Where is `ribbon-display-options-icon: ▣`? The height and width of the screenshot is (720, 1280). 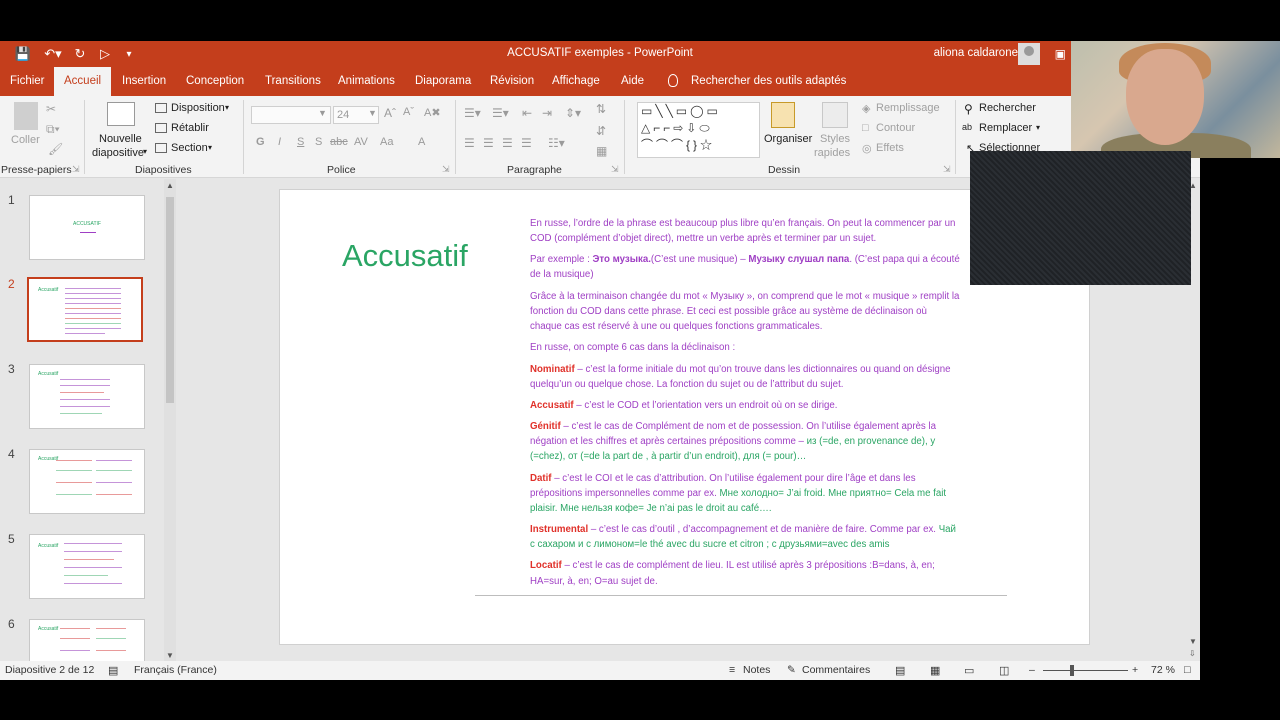
ribbon-display-options-icon: ▣ is located at coordinates (1060, 54).